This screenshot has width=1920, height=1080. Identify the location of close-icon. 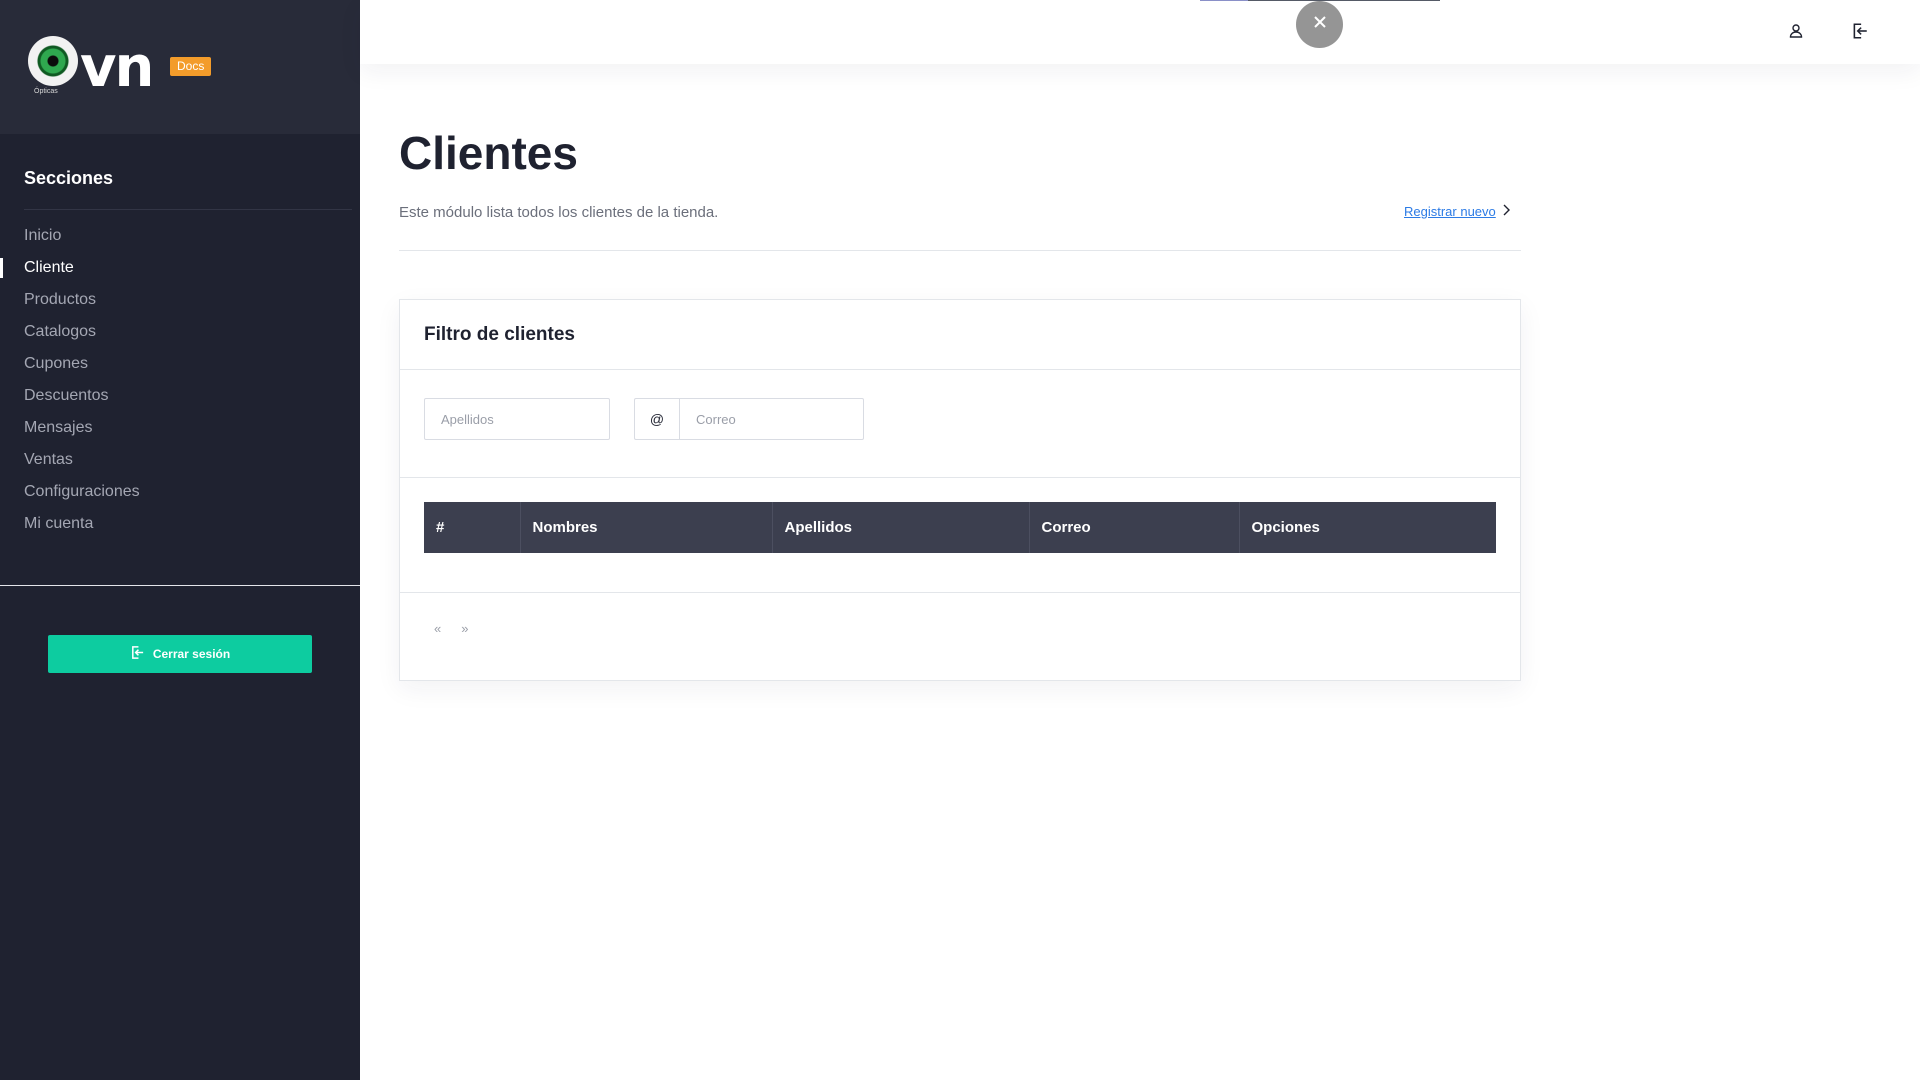
(1320, 24).